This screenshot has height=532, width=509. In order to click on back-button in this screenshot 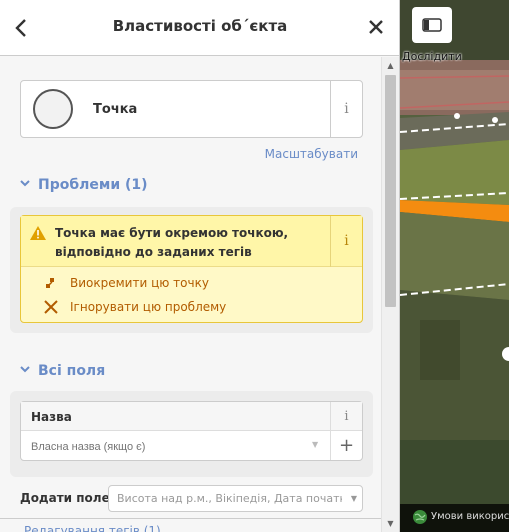, I will do `click(22, 27)`.